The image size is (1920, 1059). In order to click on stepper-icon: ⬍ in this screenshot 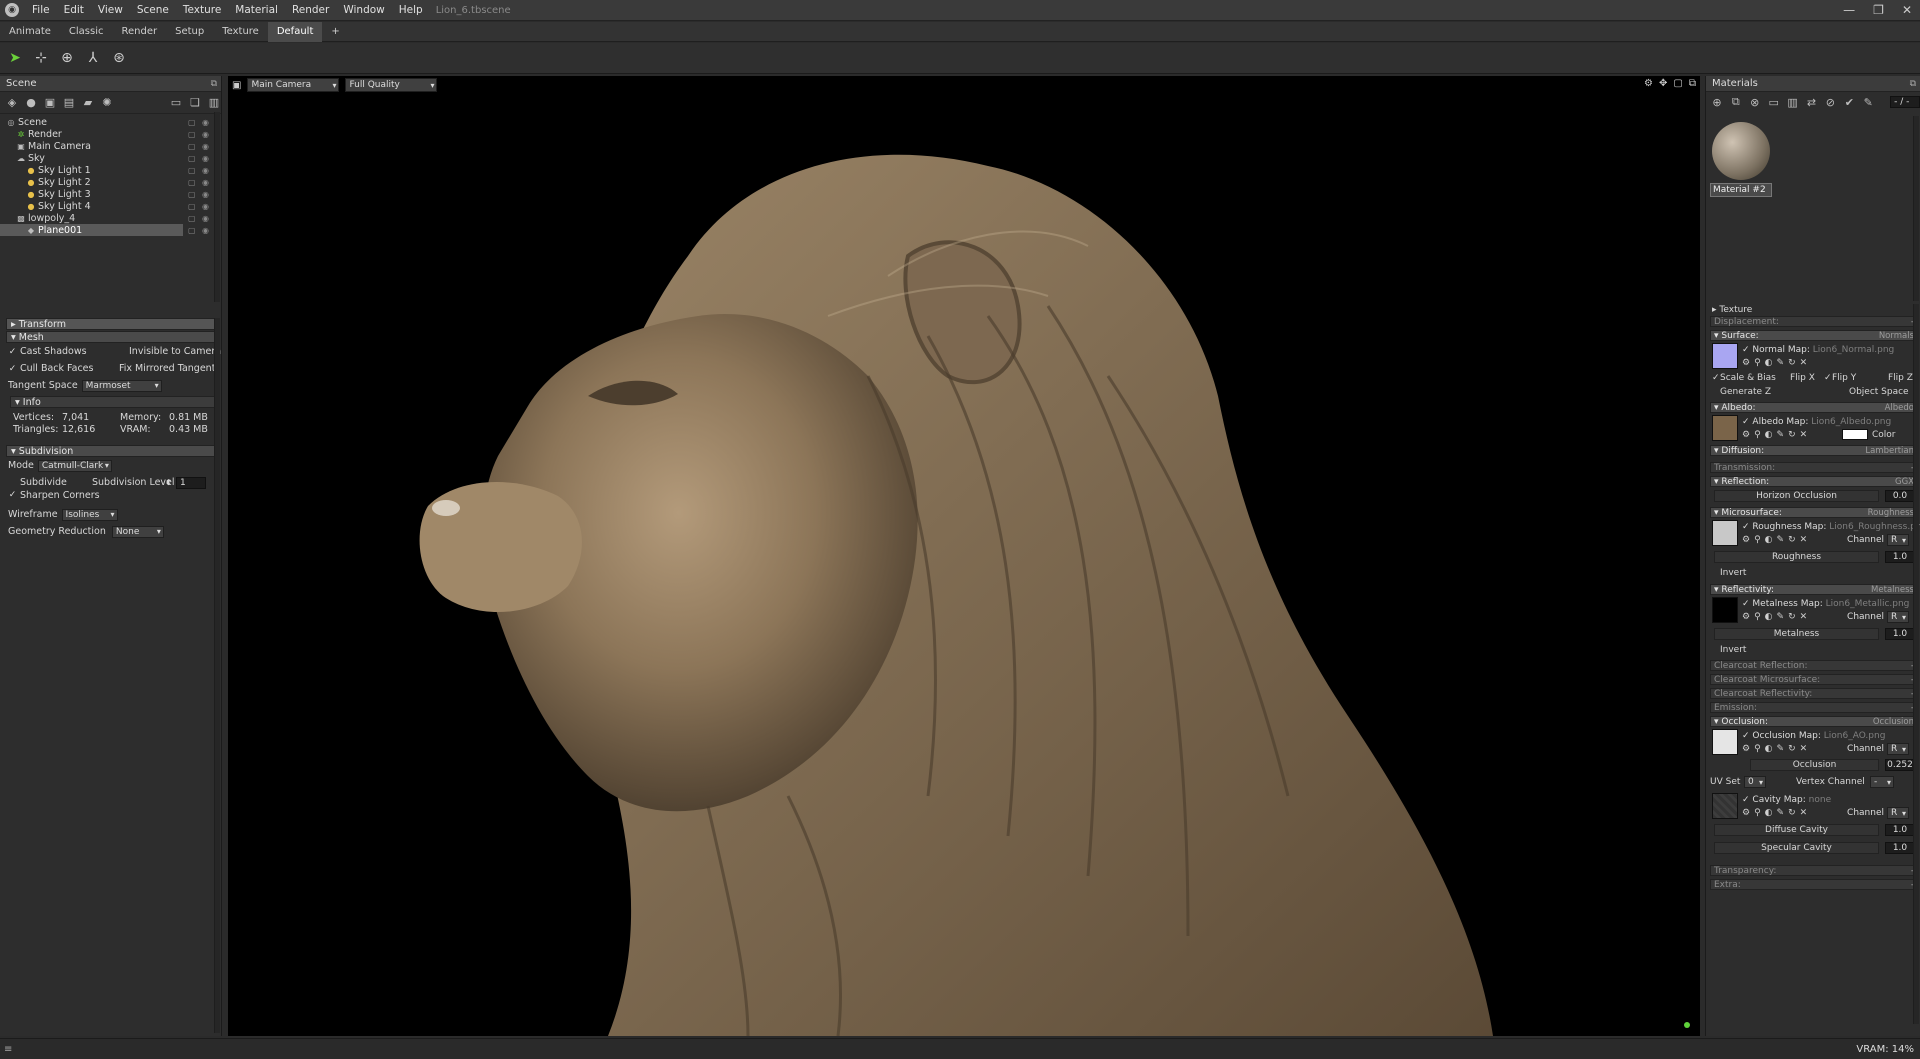, I will do `click(168, 482)`.